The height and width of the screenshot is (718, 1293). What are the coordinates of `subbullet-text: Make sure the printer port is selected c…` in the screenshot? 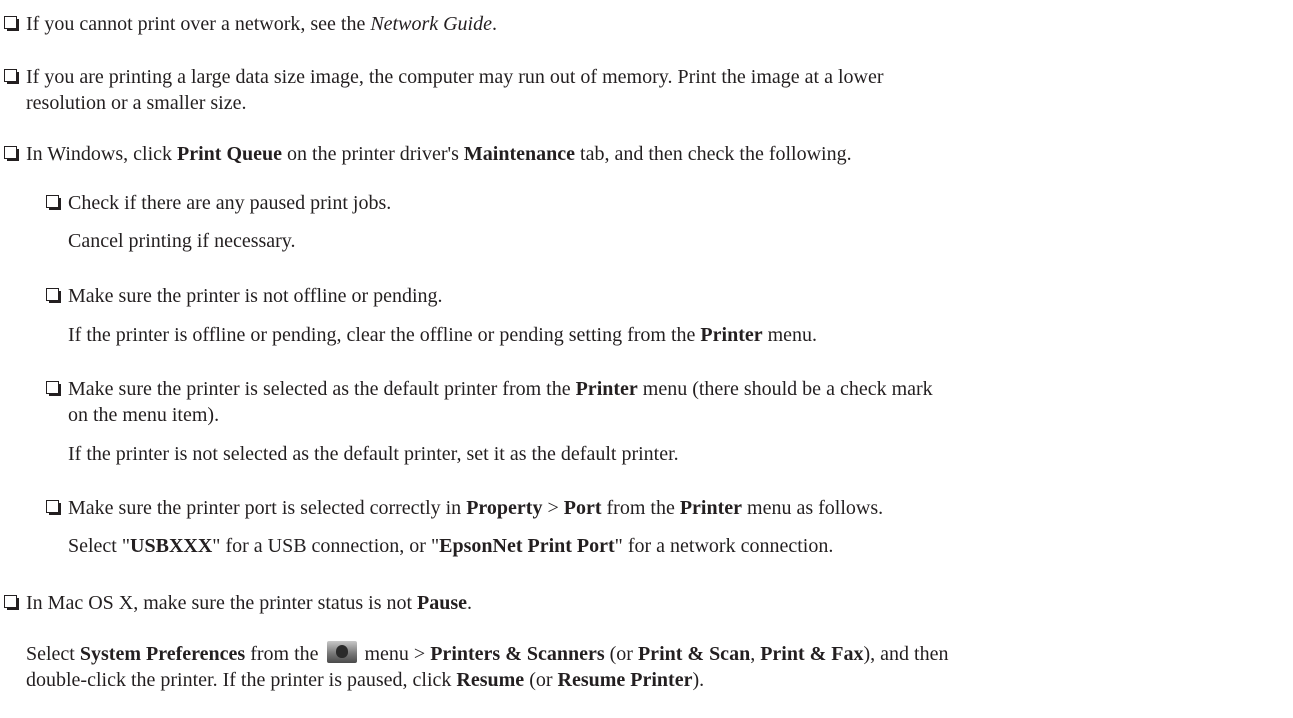 It's located at (476, 508).